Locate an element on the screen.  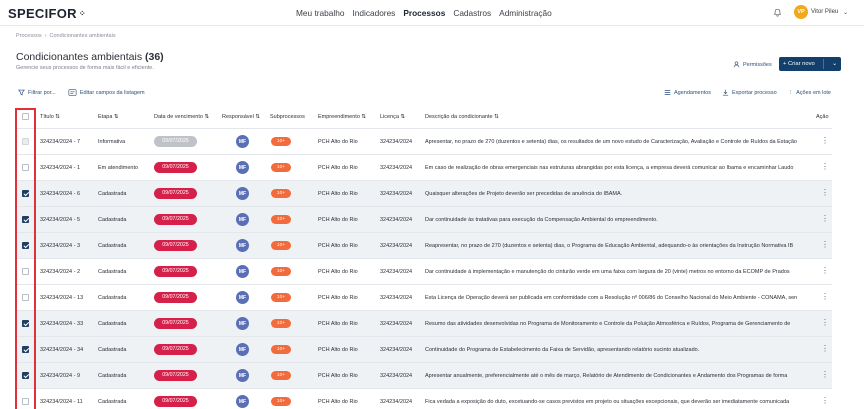
cell-titulo: 324234/2024 - 5 is located at coordinates (60, 220).